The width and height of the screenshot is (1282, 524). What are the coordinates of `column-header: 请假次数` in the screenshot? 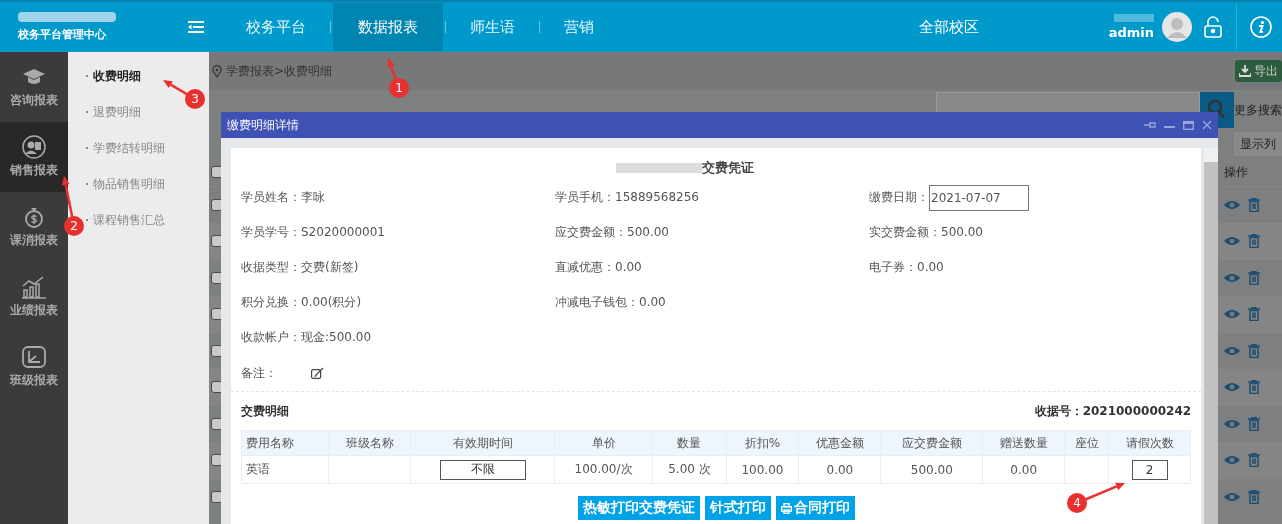 It's located at (1149, 443).